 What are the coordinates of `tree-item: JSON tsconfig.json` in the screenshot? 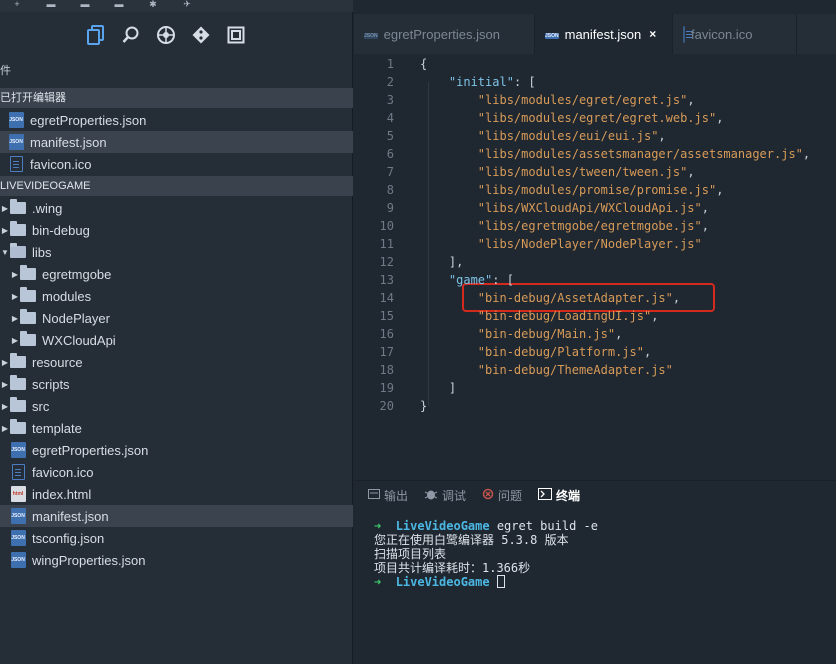 It's located at (176, 538).